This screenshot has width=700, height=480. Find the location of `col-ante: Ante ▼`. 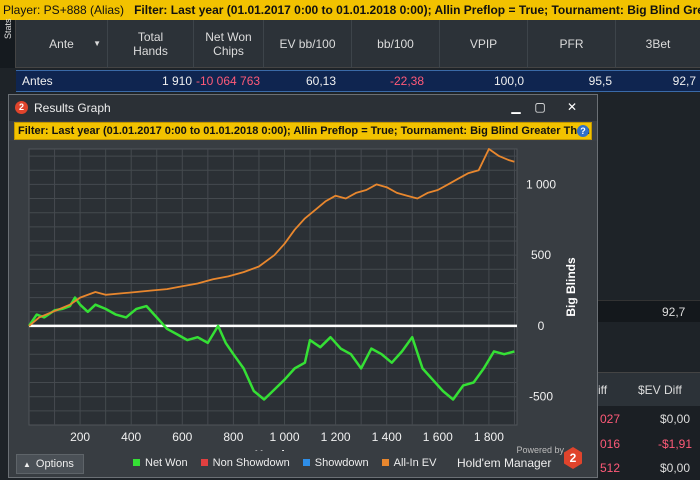

col-ante: Ante ▼ is located at coordinates (62, 44).